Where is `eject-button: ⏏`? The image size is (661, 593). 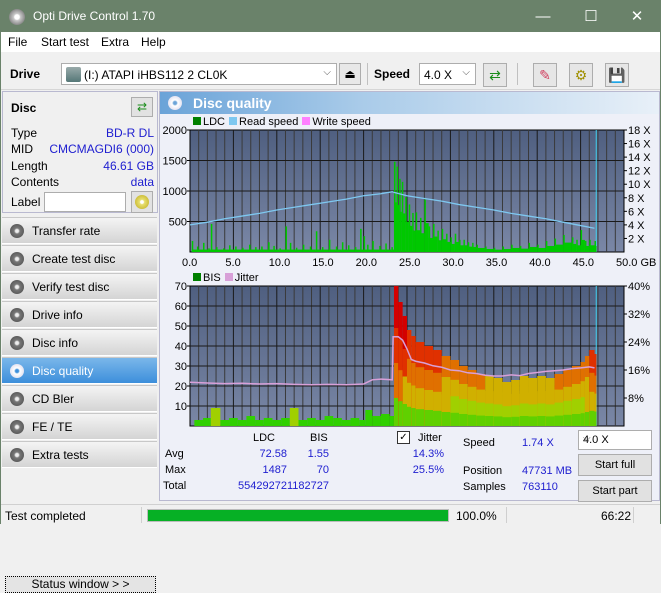 eject-button: ⏏ is located at coordinates (350, 74).